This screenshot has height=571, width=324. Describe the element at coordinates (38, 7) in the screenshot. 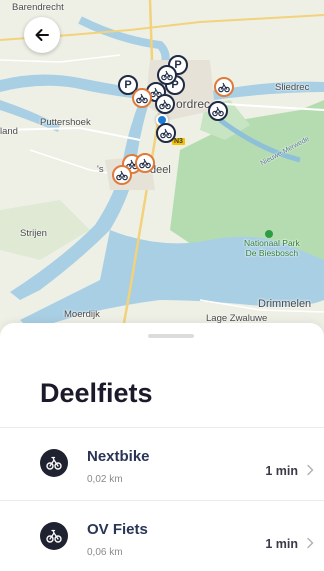

I see `map-label-barendrecht: Barendrecht` at that location.